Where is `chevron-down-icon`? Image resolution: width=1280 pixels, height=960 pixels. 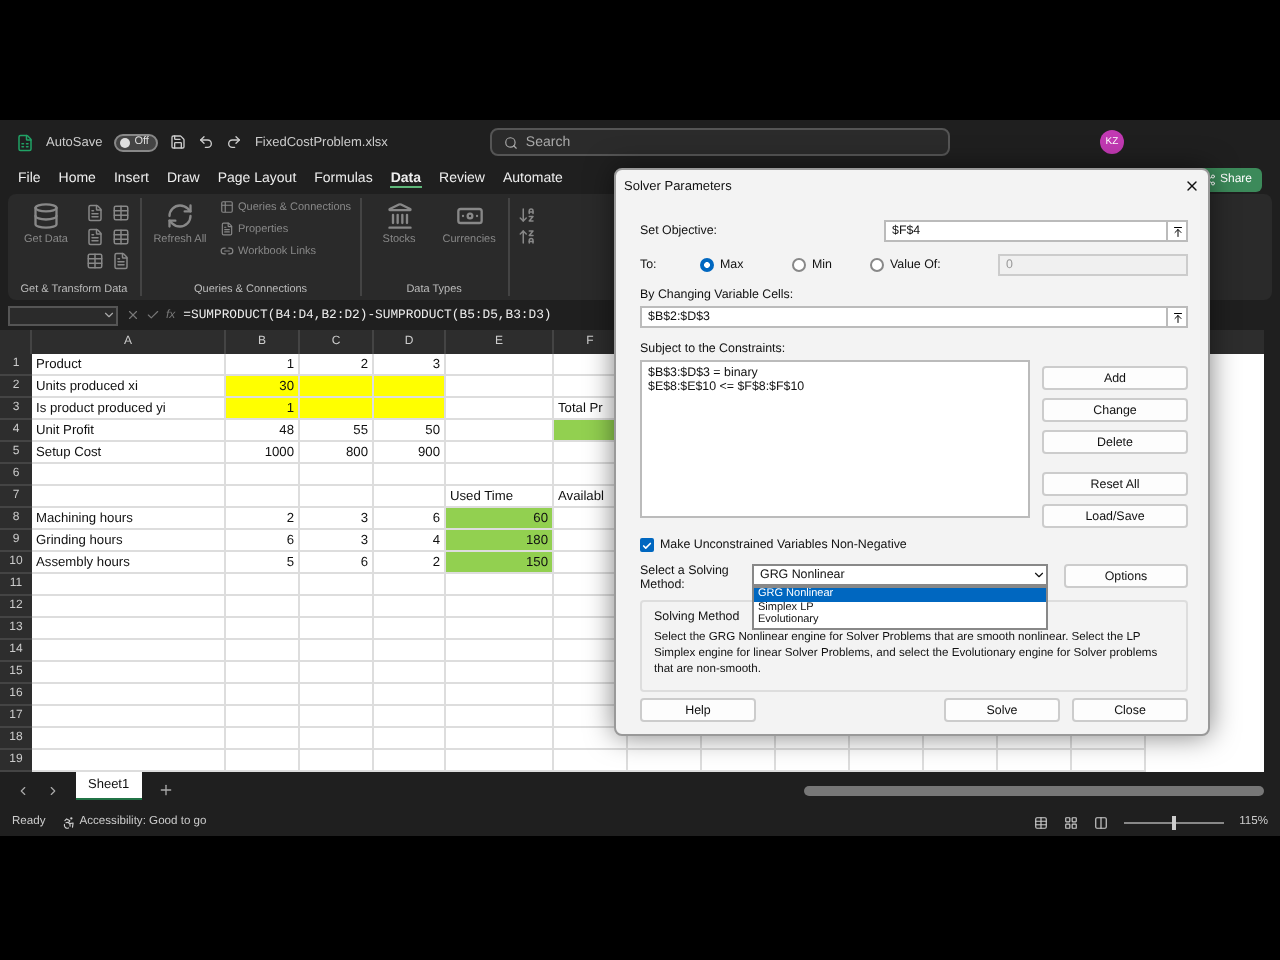
chevron-down-icon is located at coordinates (109, 315).